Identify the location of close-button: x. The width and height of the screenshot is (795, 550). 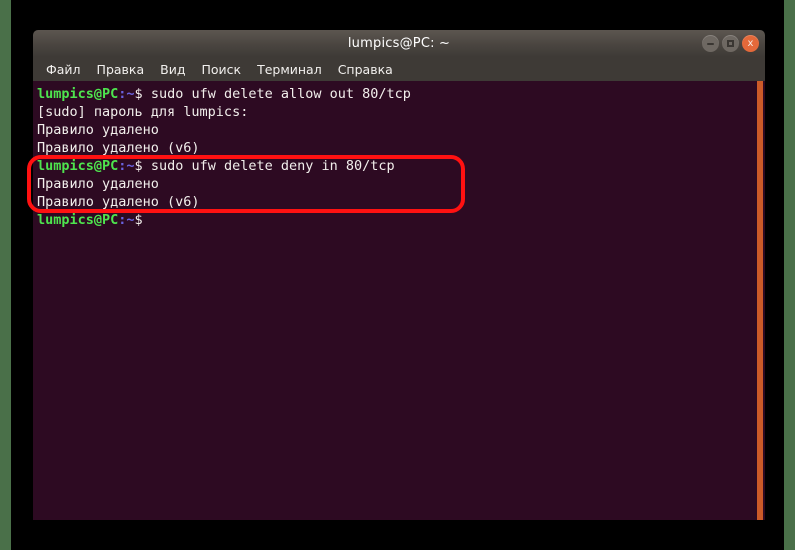
(750, 43).